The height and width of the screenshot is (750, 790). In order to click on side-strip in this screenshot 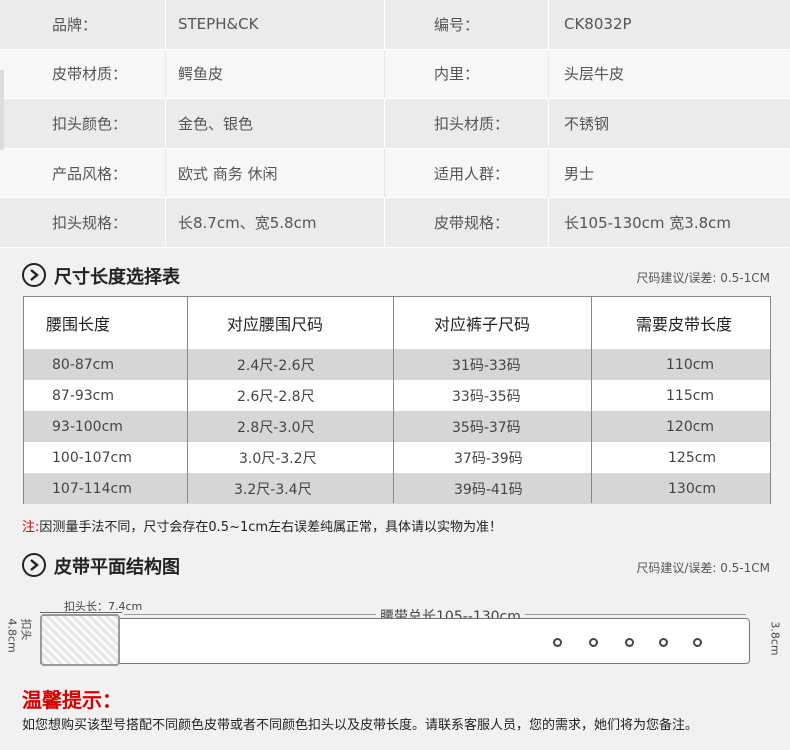, I will do `click(2, 110)`.